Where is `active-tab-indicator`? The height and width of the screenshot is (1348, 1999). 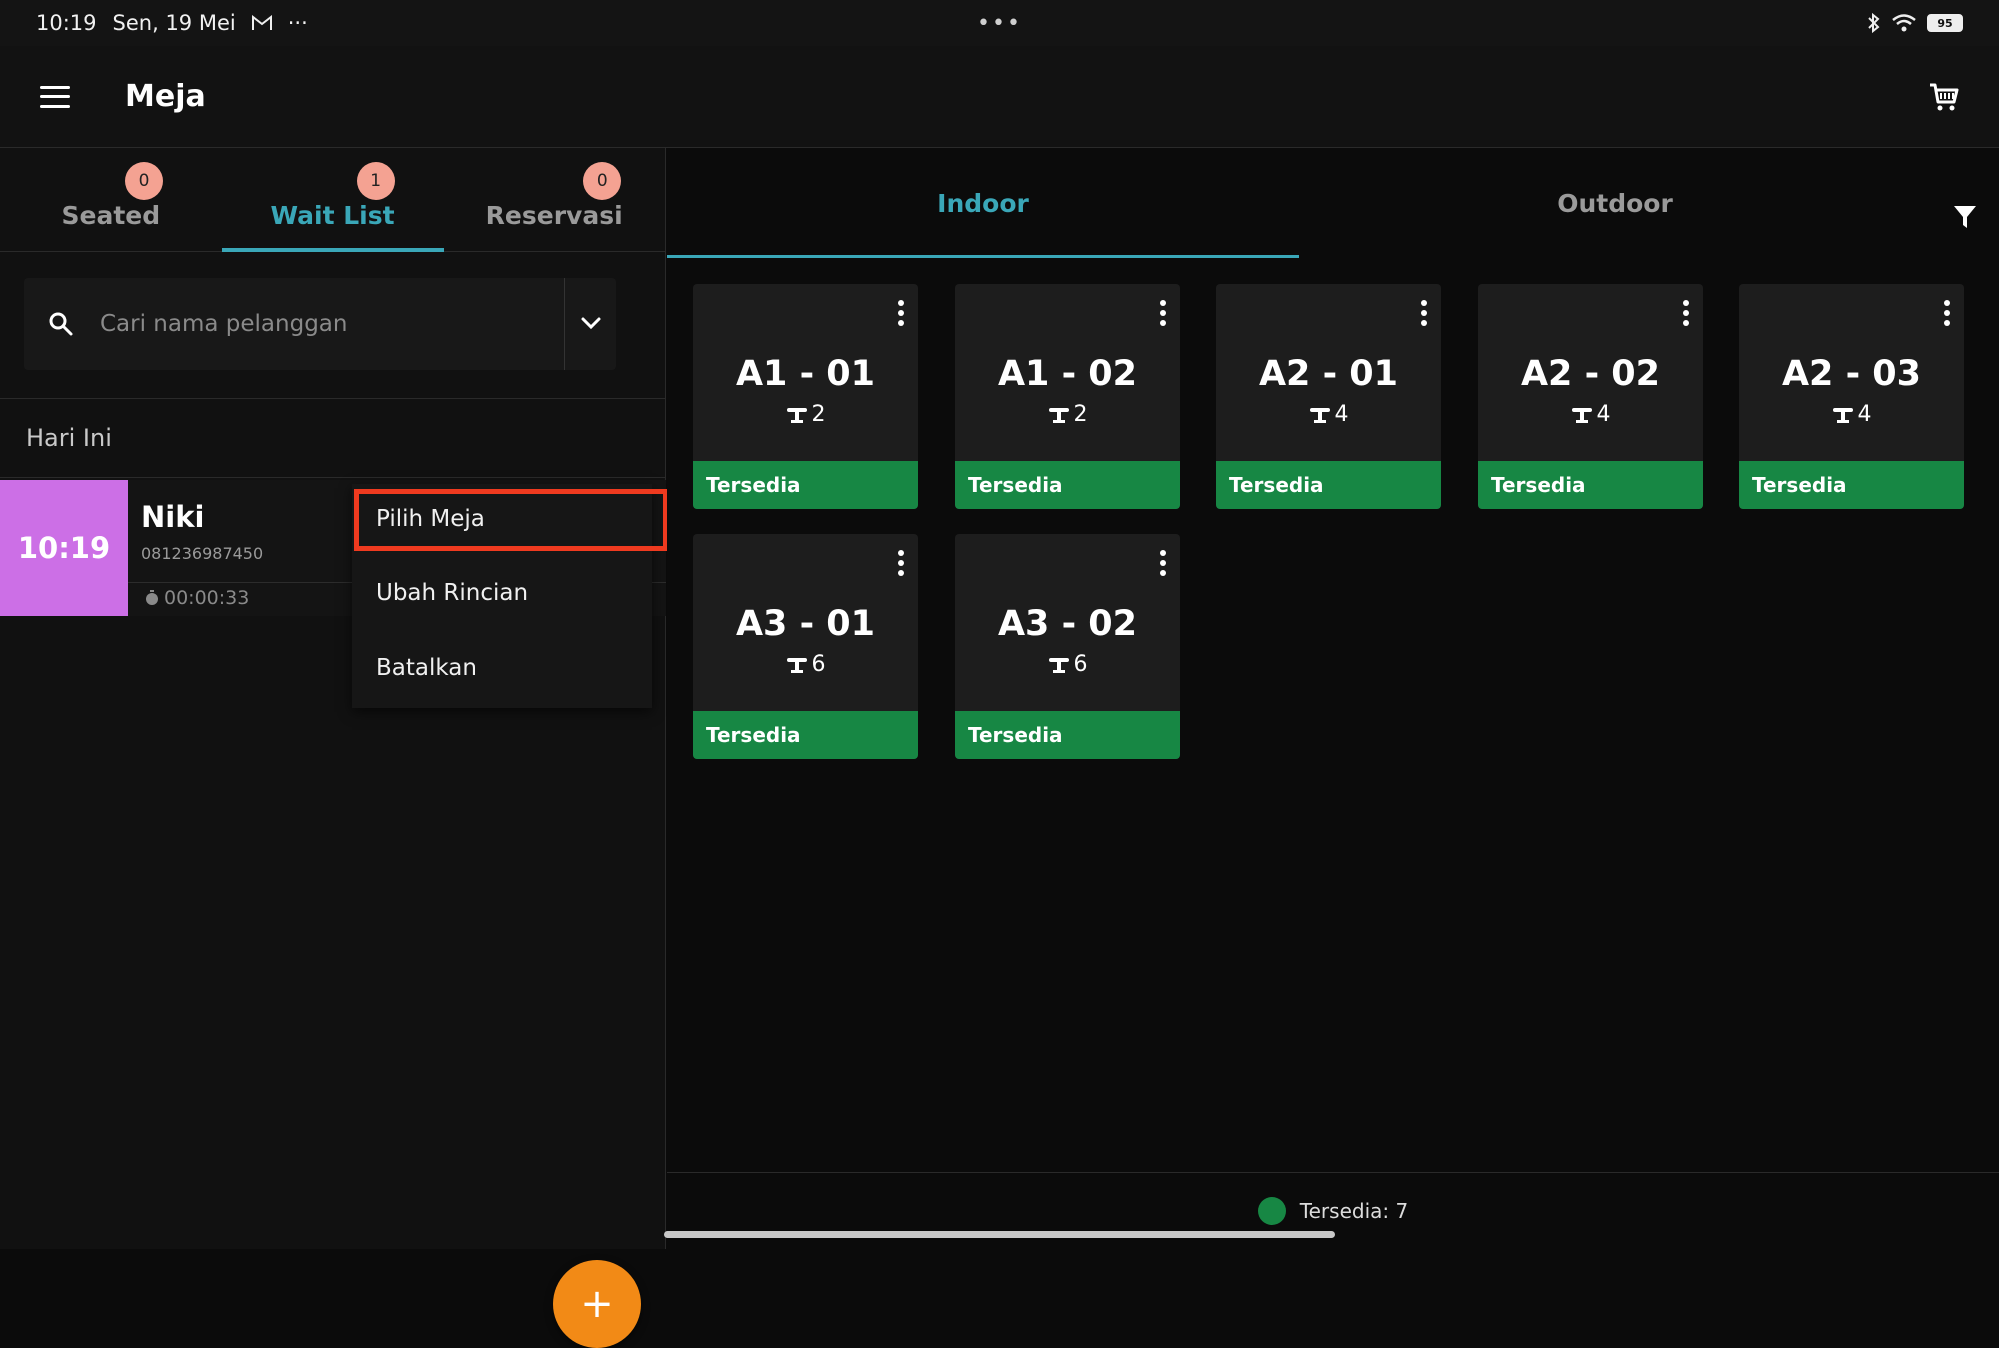 active-tab-indicator is located at coordinates (333, 250).